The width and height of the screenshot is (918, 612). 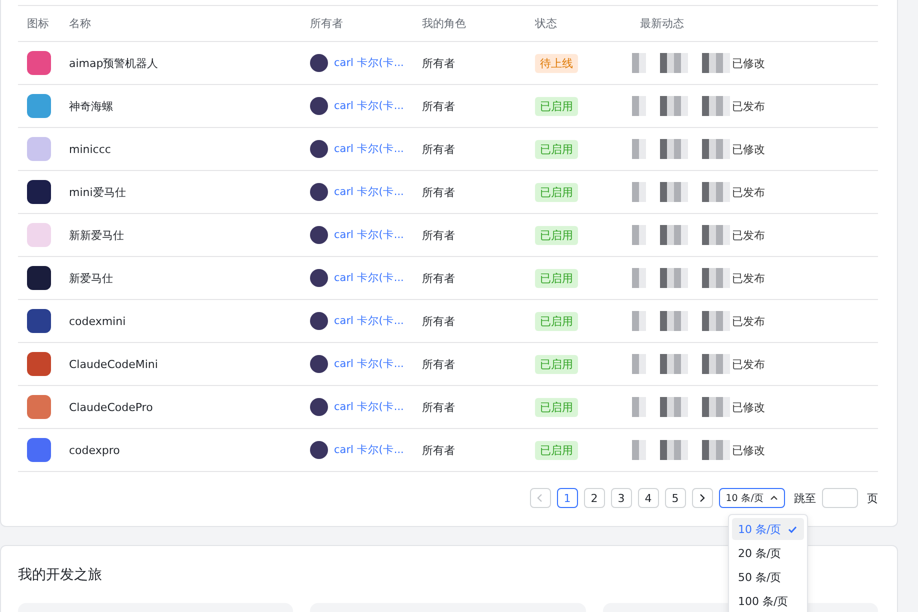 What do you see at coordinates (540, 498) in the screenshot?
I see `chevron-left-icon` at bounding box center [540, 498].